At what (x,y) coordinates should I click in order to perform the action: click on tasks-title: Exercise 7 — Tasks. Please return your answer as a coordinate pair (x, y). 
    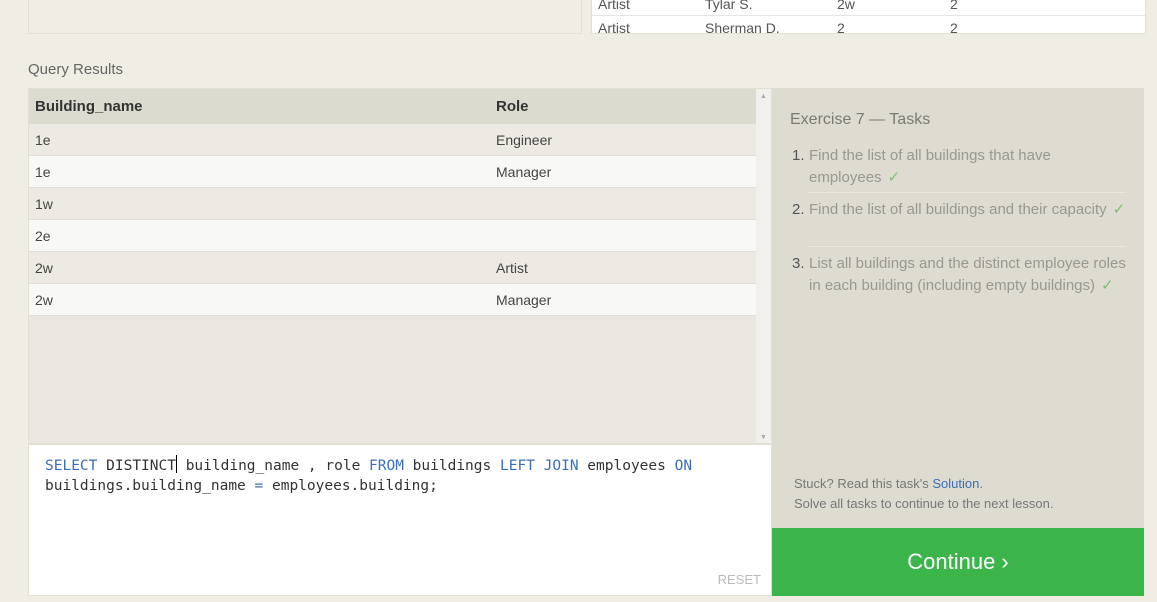
    Looking at the image, I should click on (860, 119).